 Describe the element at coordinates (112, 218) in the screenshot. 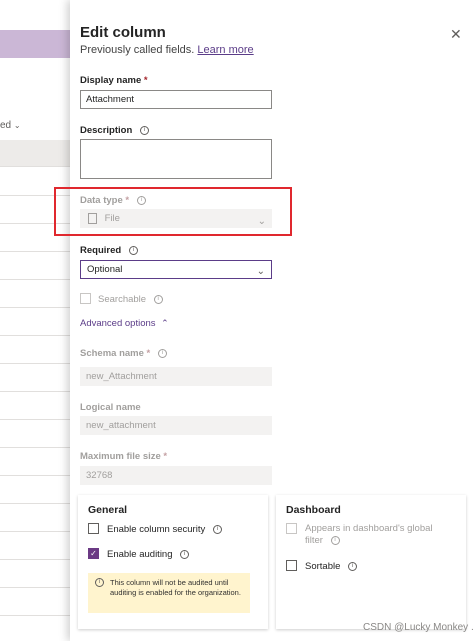

I see `data-type-value: File` at that location.